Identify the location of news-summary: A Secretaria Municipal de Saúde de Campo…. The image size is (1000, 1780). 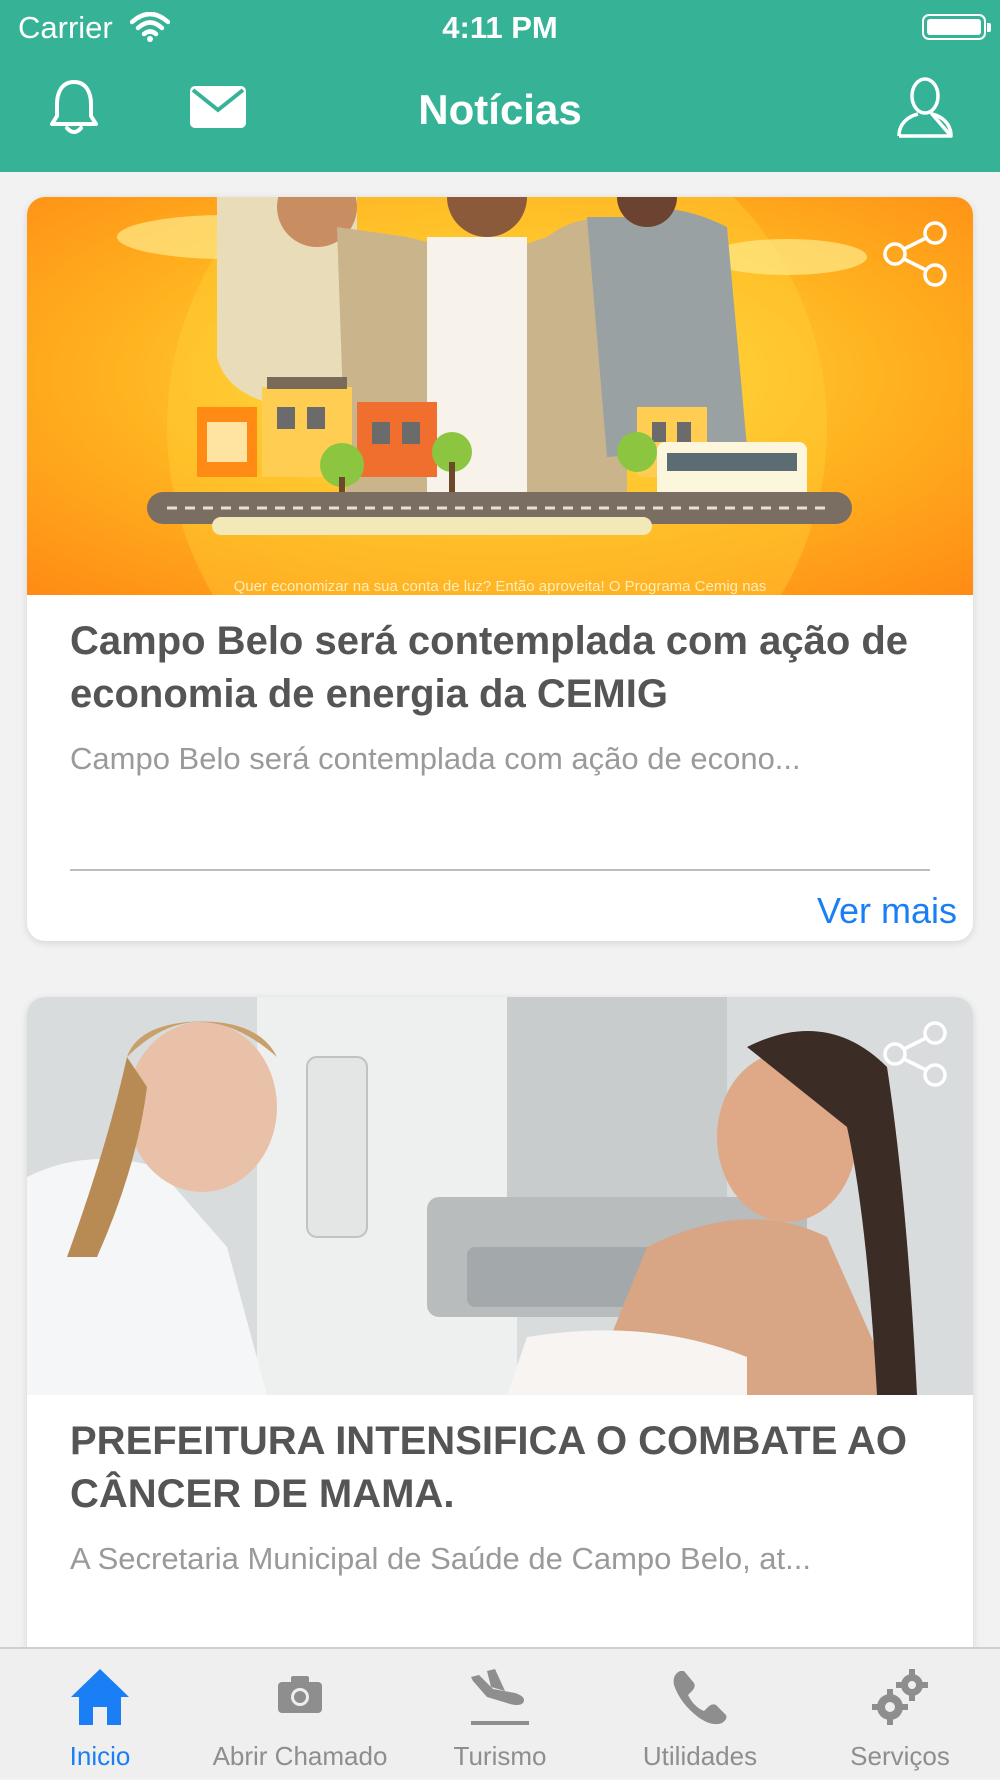
(440, 1558).